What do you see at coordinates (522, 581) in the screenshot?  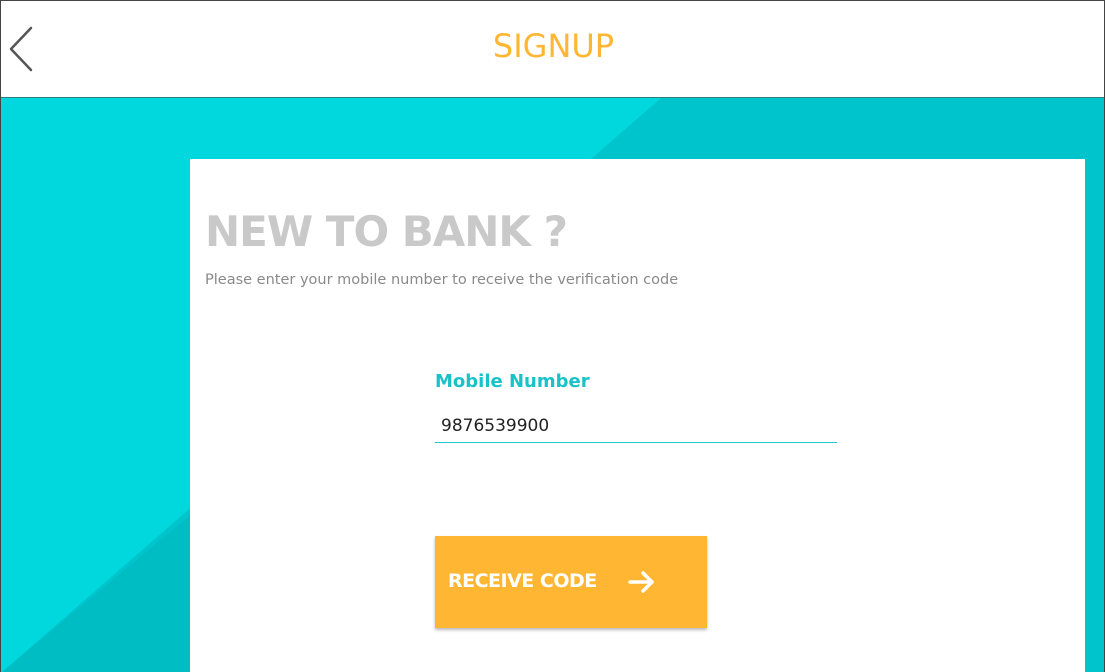 I see `receive-code-label: RECEIVE CODE` at bounding box center [522, 581].